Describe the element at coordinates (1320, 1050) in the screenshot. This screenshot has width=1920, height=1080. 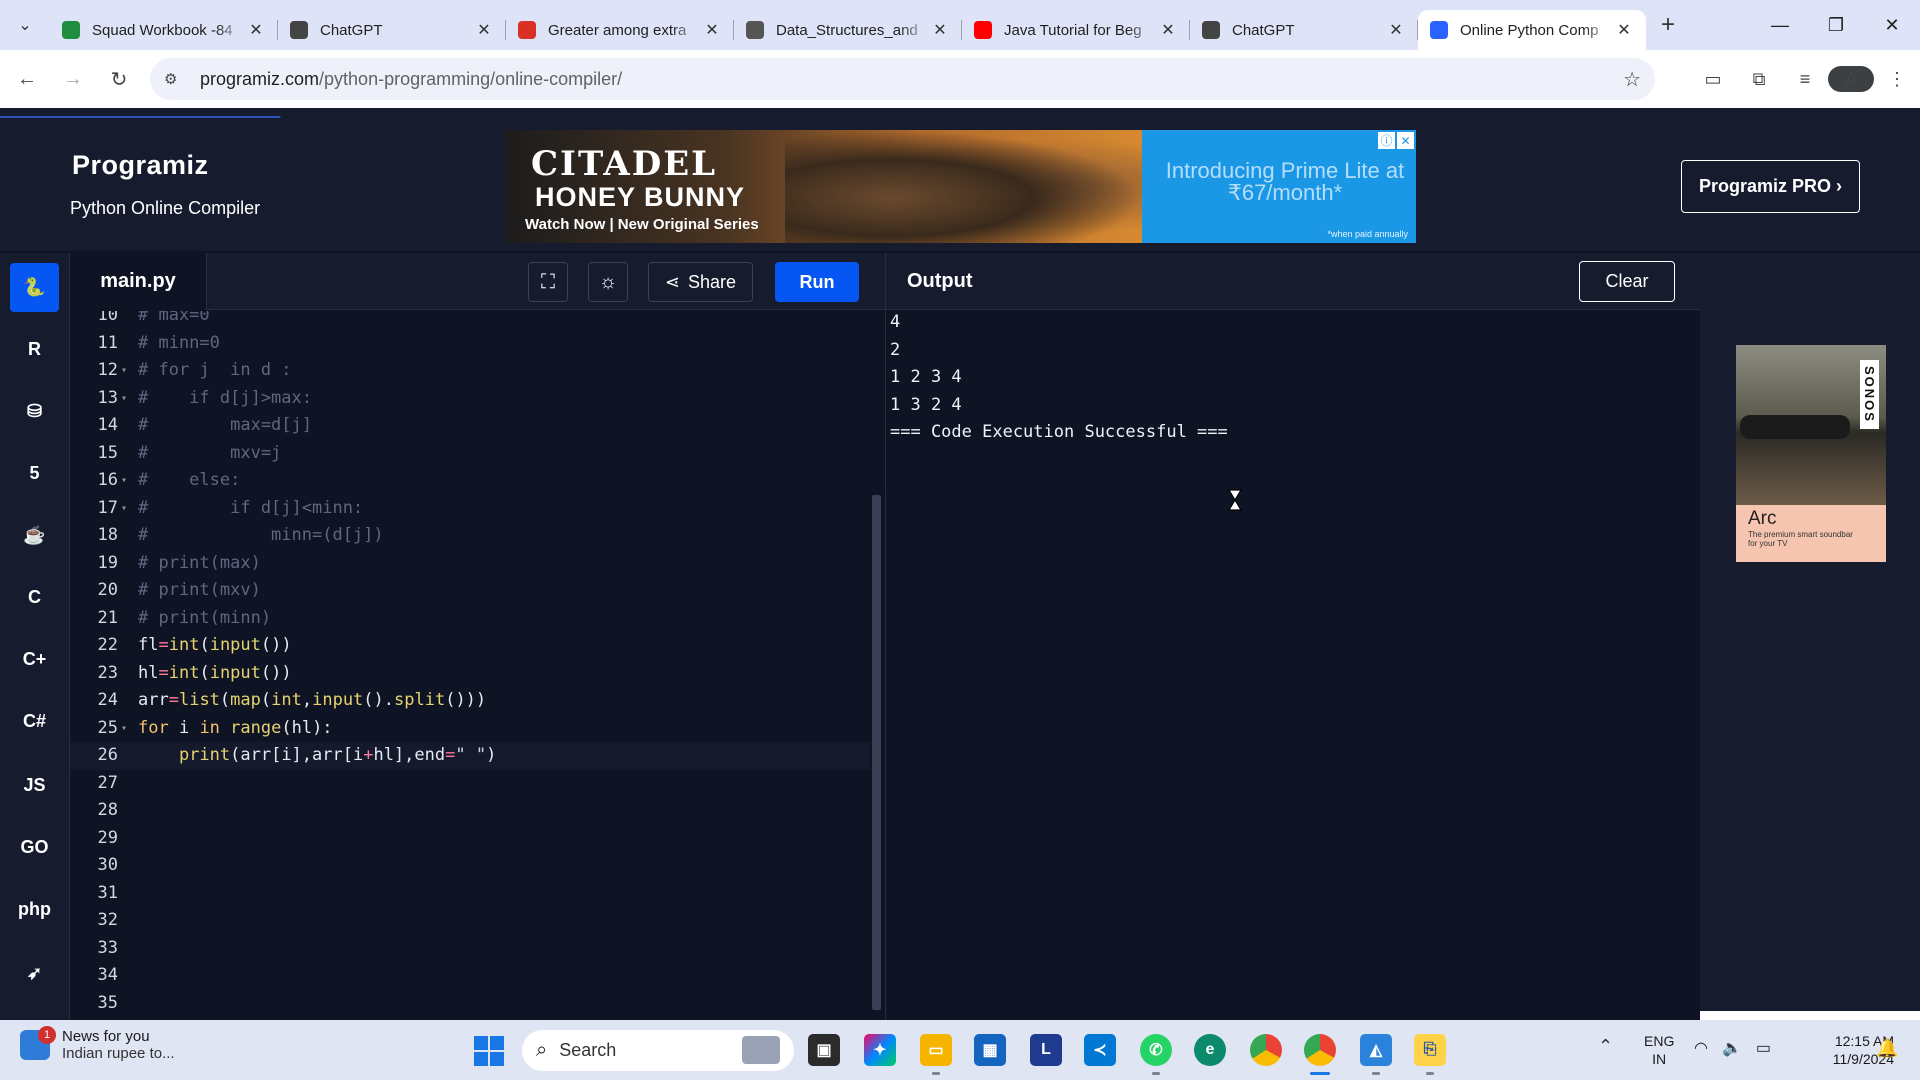
I see `chrome-profile-icon` at that location.